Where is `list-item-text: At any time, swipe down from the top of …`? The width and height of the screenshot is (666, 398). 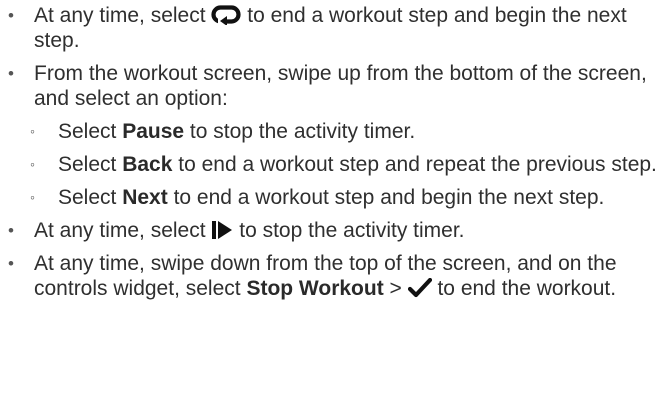 list-item-text: At any time, swipe down from the top of … is located at coordinates (350, 276).